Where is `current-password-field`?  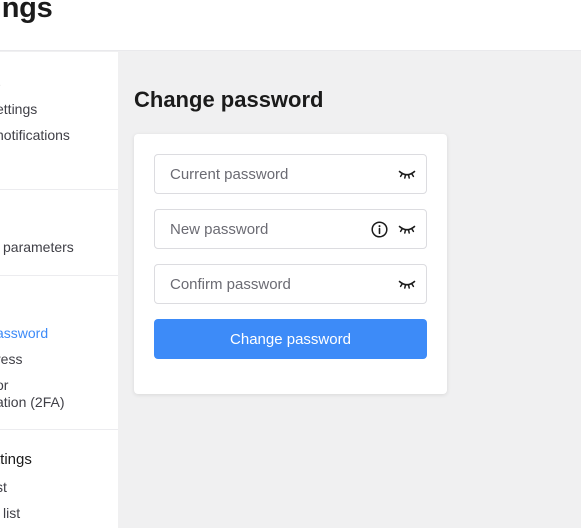
current-password-field is located at coordinates (290, 174).